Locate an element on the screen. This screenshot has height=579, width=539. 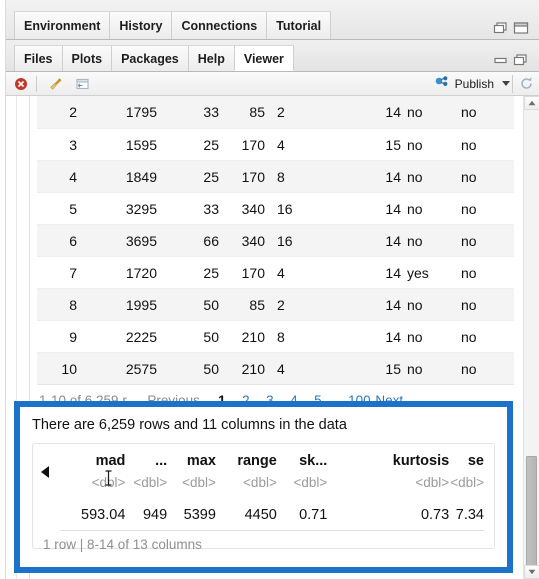
cell-v3: 85 is located at coordinates (257, 304).